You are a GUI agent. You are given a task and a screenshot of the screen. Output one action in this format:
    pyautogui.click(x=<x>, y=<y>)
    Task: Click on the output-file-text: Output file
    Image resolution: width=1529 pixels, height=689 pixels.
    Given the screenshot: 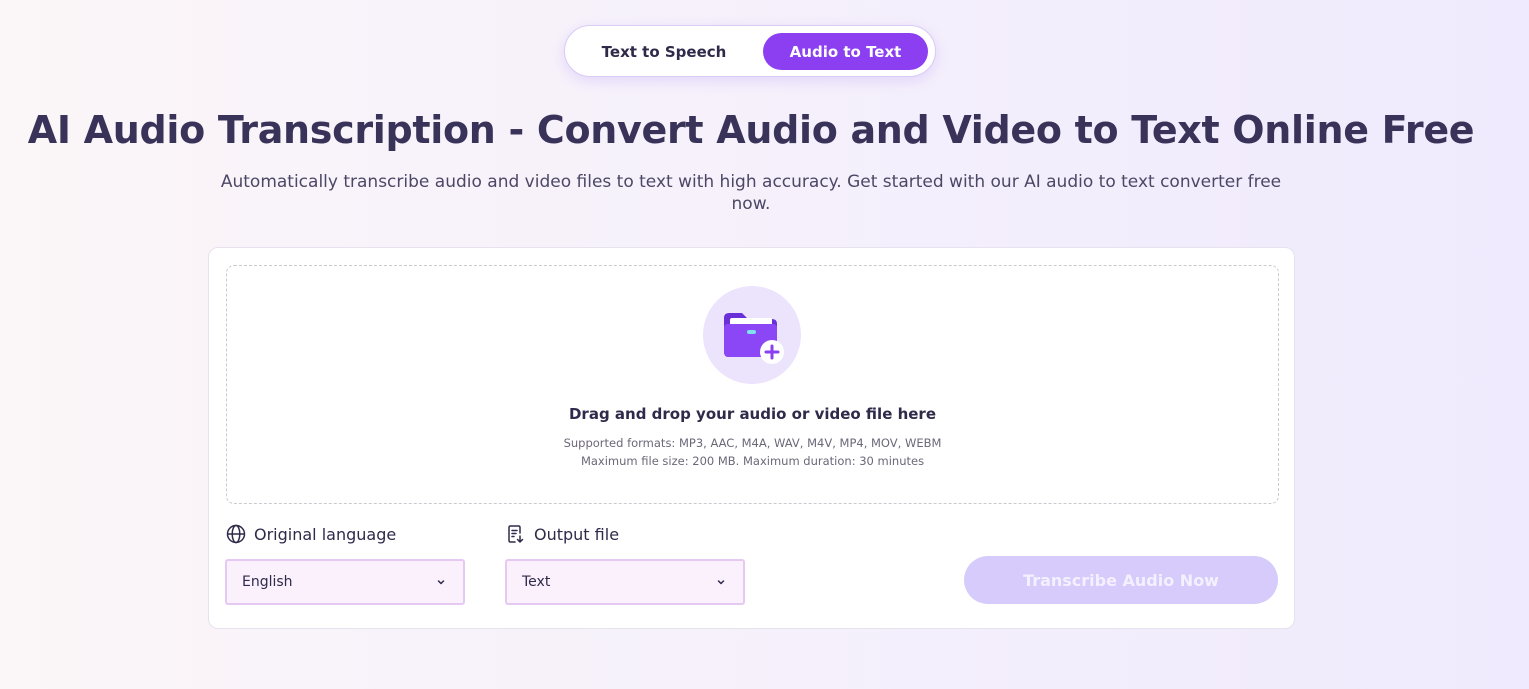 What is the action you would take?
    pyautogui.click(x=577, y=534)
    